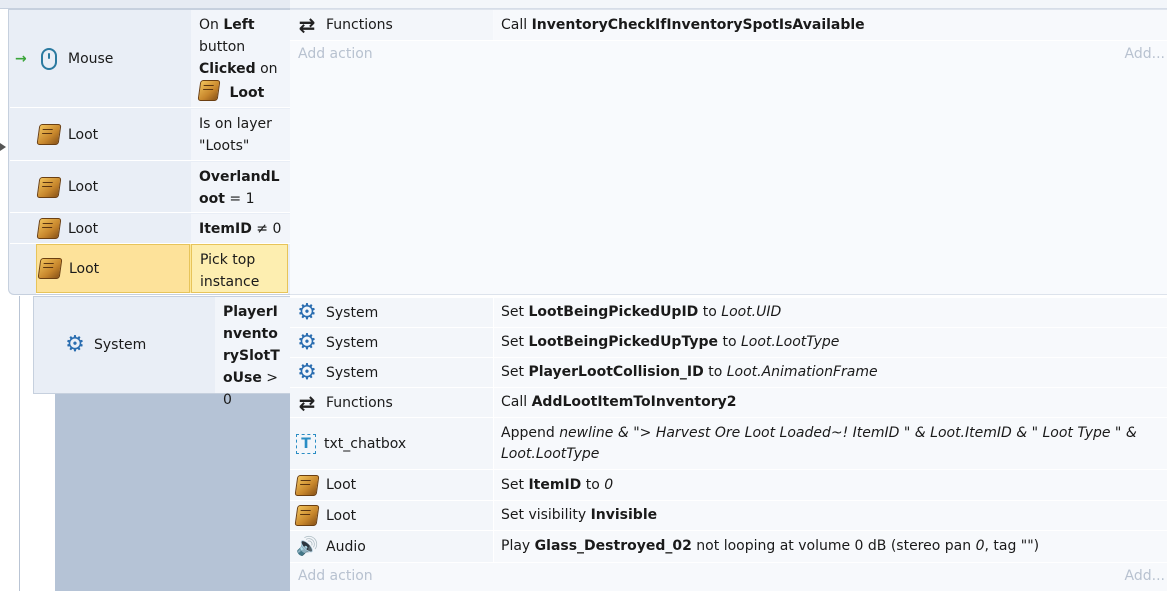 Image resolution: width=1167 pixels, height=591 pixels. What do you see at coordinates (1012, 546) in the screenshot?
I see `action-text-part: , tag "")` at bounding box center [1012, 546].